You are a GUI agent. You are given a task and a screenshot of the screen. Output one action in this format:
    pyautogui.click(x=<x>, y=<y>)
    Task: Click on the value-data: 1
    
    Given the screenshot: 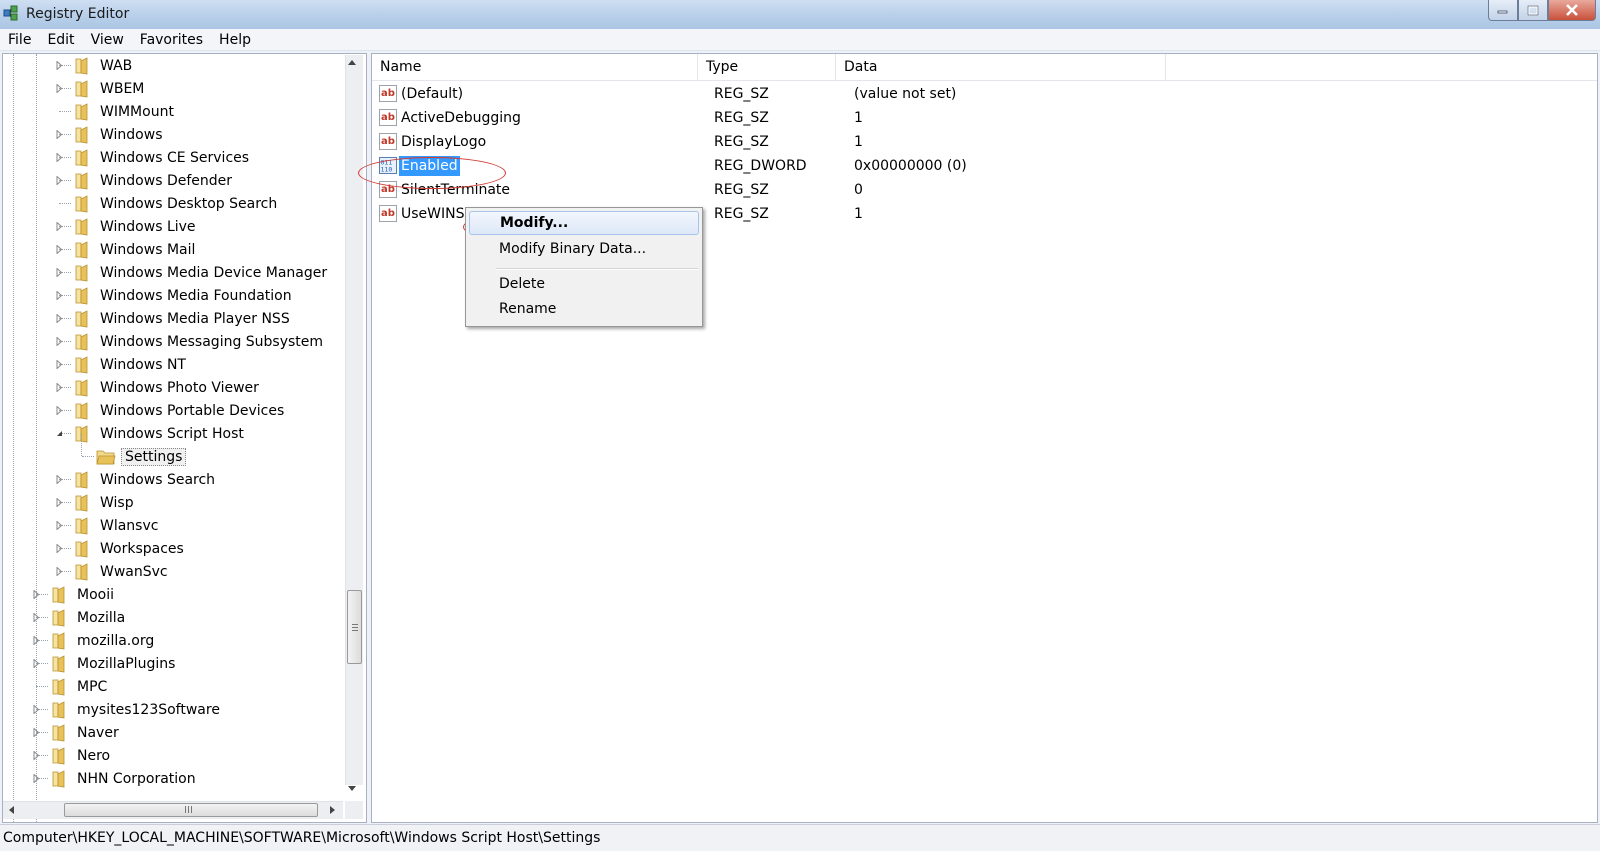 What is the action you would take?
    pyautogui.click(x=858, y=118)
    